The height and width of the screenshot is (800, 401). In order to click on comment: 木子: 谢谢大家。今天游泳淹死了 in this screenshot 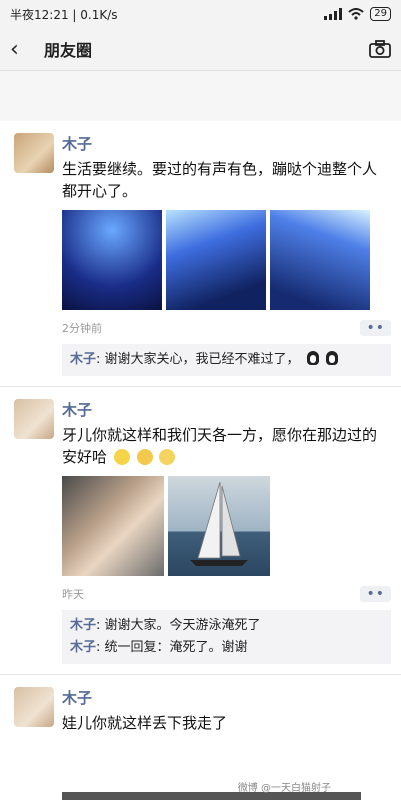, I will do `click(226, 626)`.